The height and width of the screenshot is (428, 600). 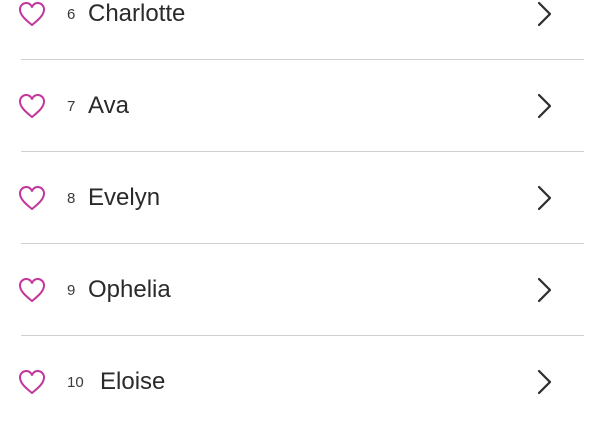 What do you see at coordinates (71, 14) in the screenshot?
I see `rank-number: 6` at bounding box center [71, 14].